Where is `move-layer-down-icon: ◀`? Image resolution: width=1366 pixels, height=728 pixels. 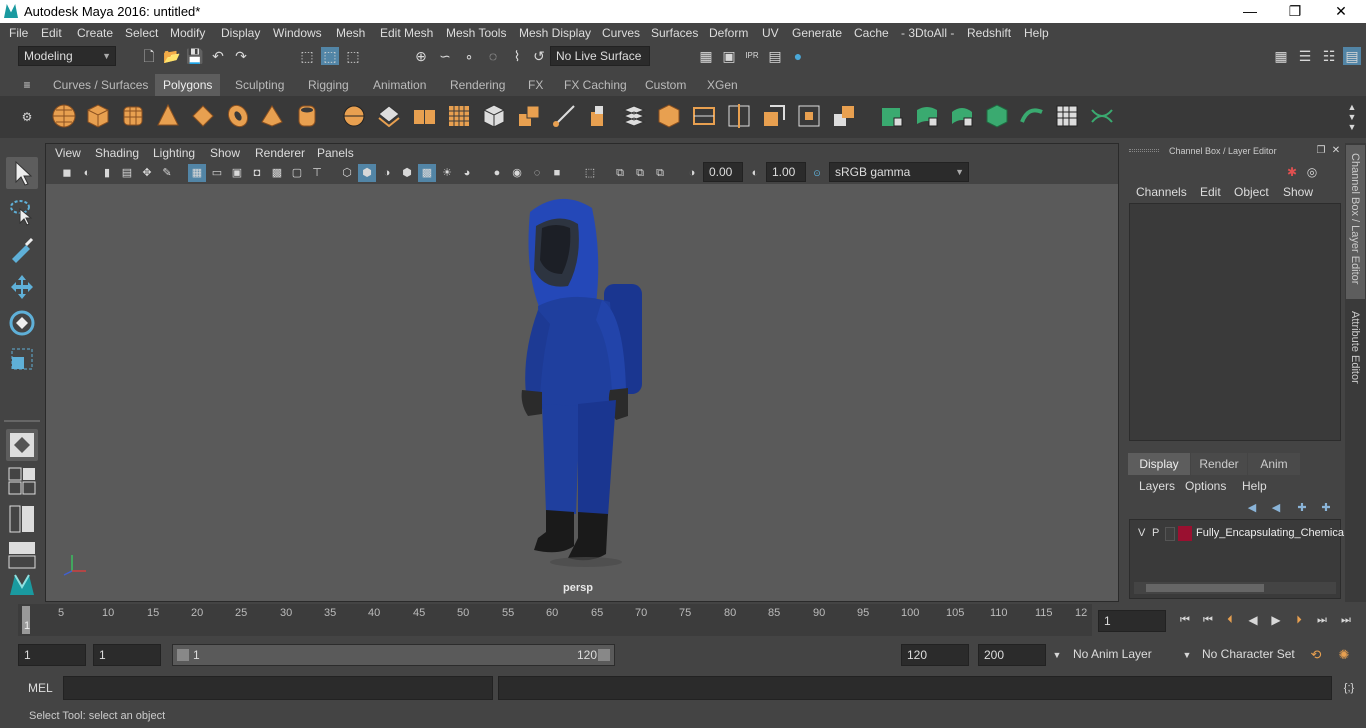
move-layer-down-icon: ◀ is located at coordinates (1276, 508).